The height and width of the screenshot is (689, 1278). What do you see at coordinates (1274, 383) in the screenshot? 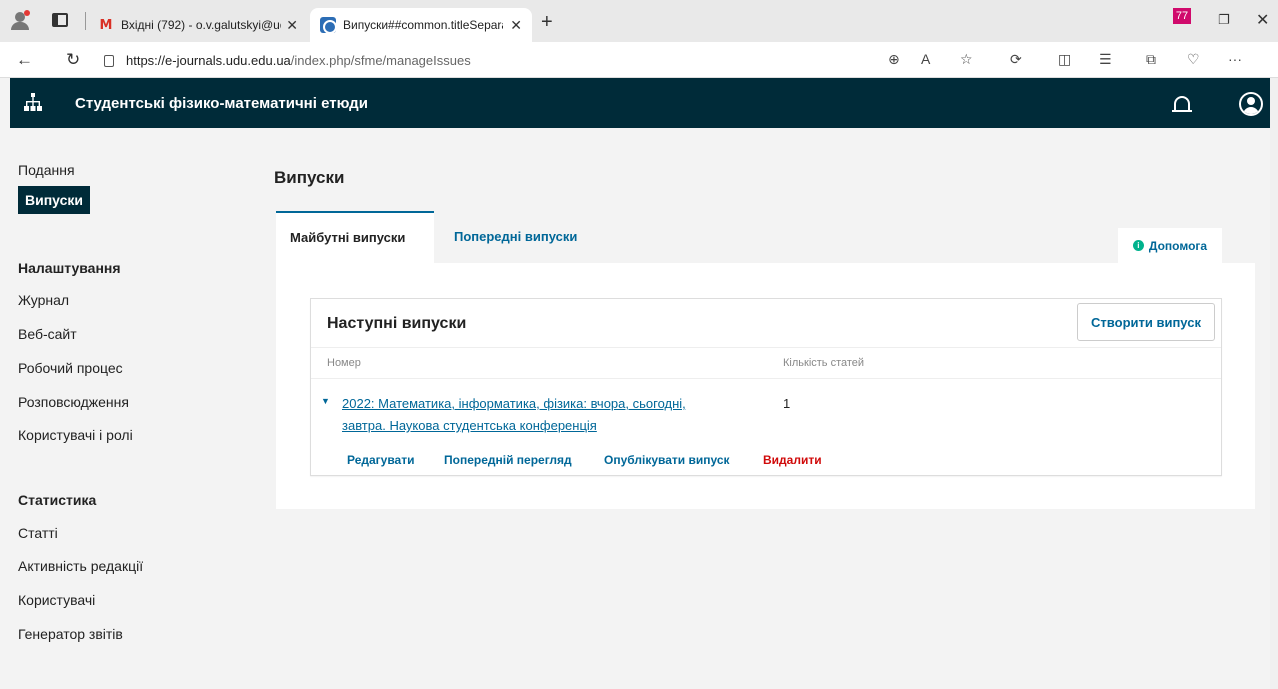
I see `page-scrollbar` at bounding box center [1274, 383].